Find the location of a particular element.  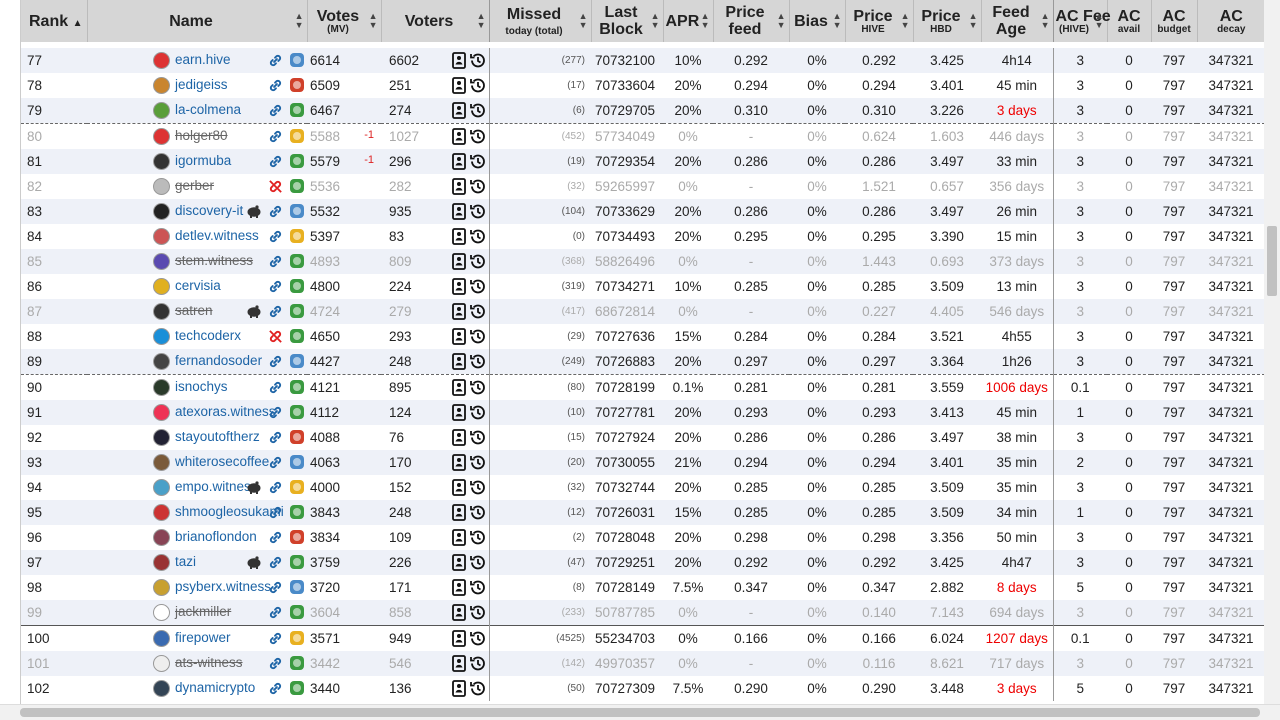

witness-name-link: ats-witness is located at coordinates (209, 662).